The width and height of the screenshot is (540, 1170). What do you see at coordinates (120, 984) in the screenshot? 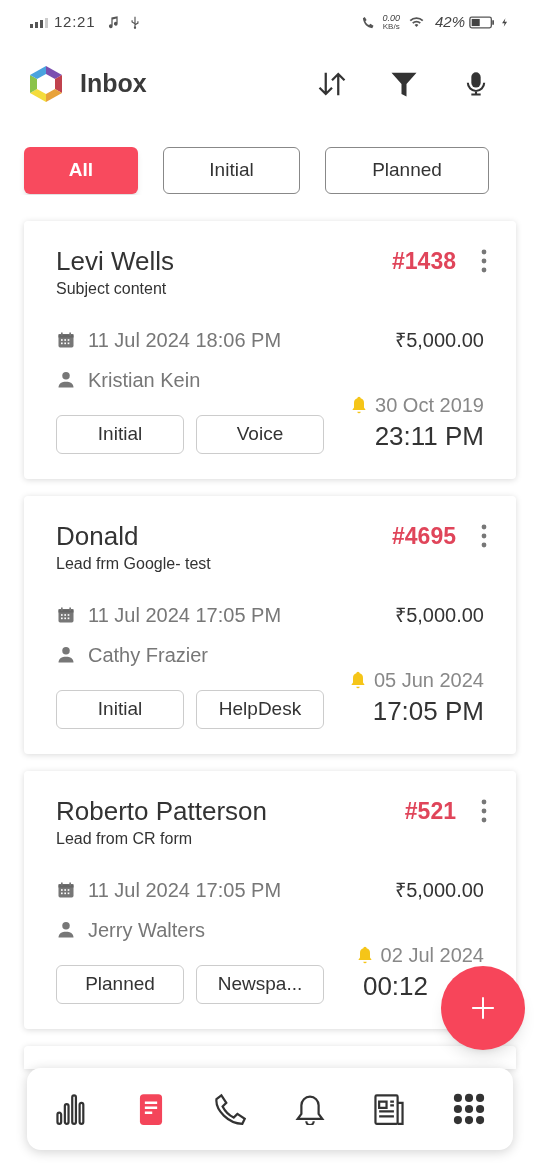
I see `tag: Planned` at bounding box center [120, 984].